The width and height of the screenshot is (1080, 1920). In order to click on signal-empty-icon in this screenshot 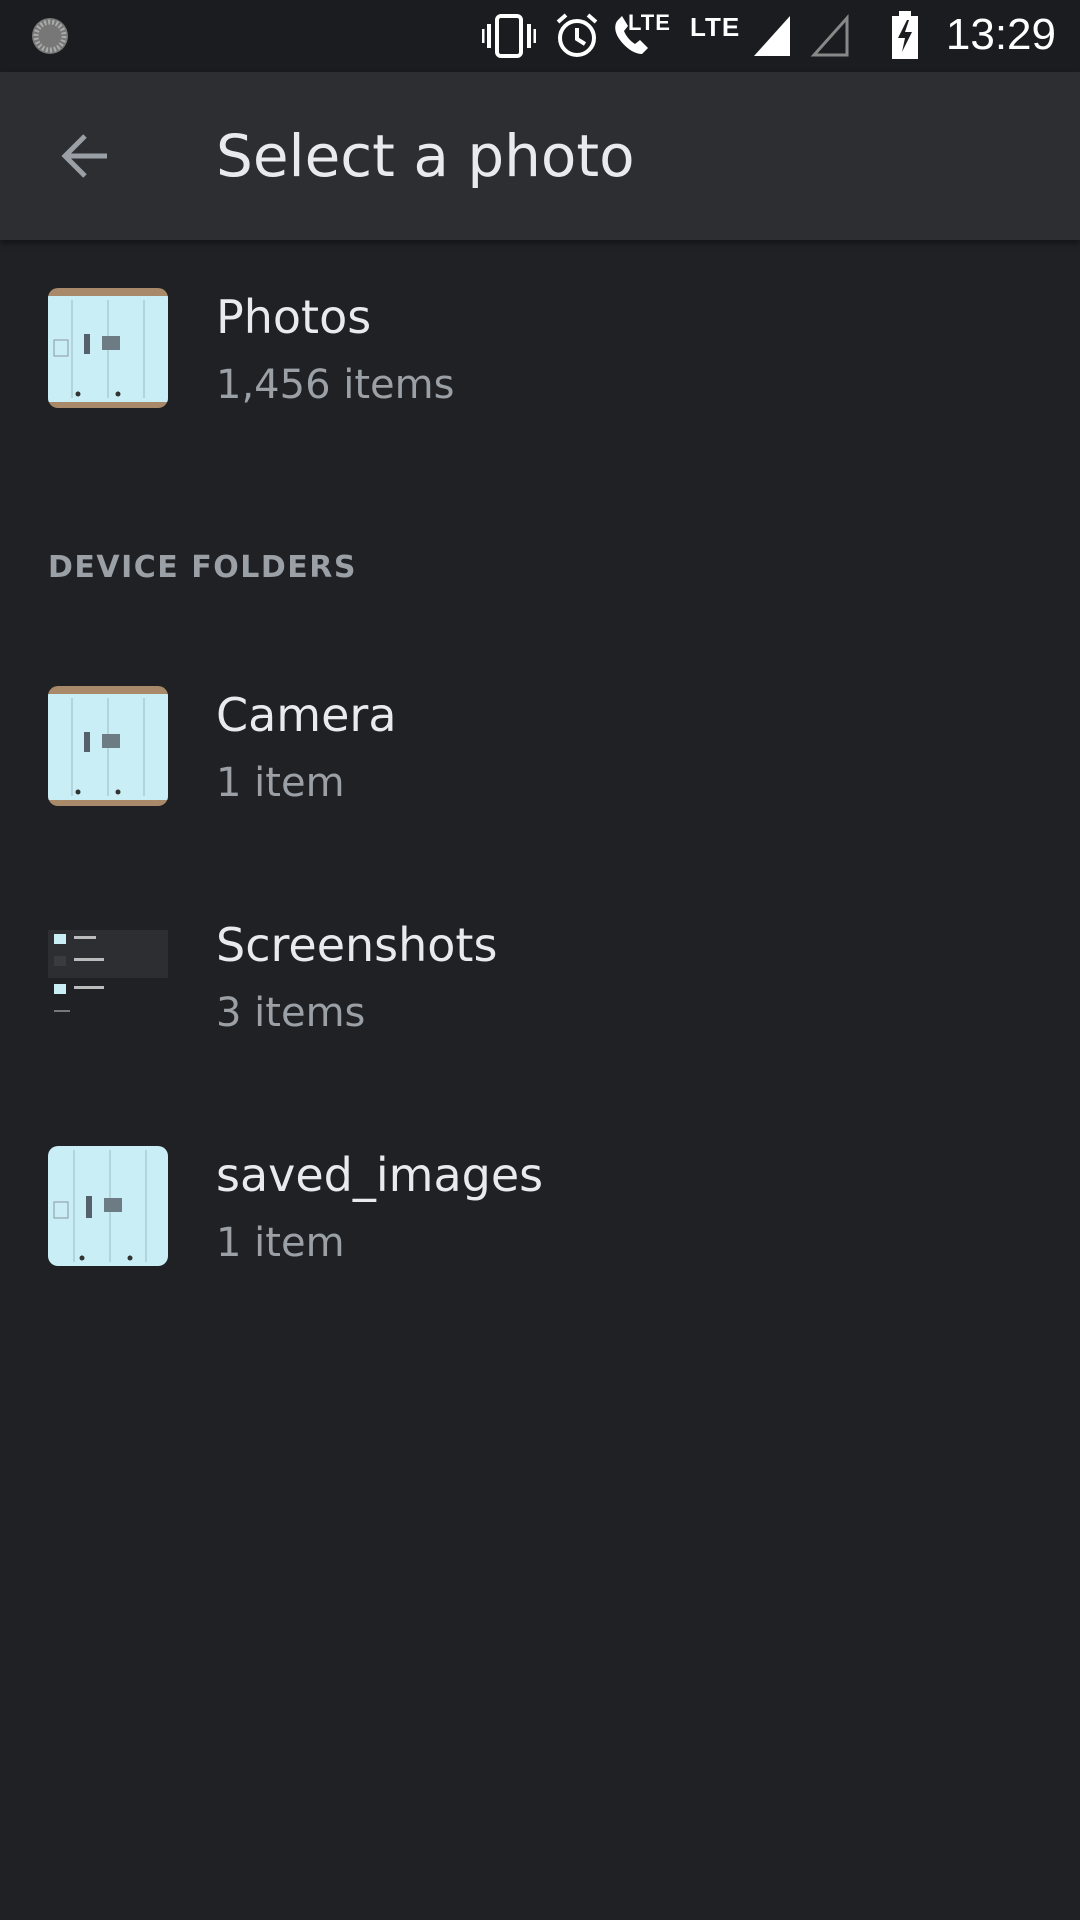, I will do `click(829, 35)`.